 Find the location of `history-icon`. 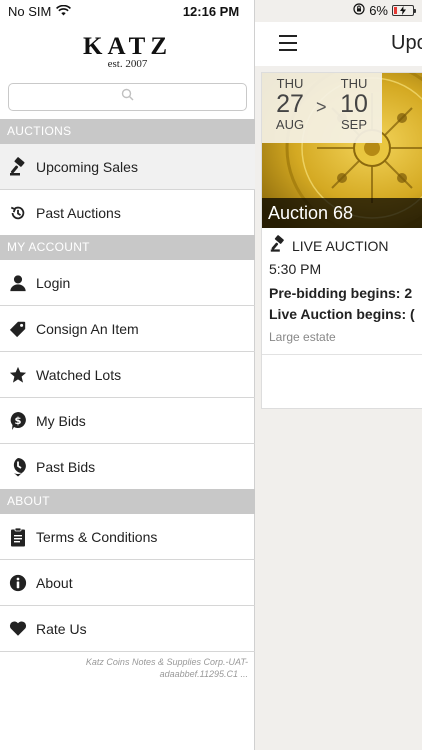

history-icon is located at coordinates (18, 213).